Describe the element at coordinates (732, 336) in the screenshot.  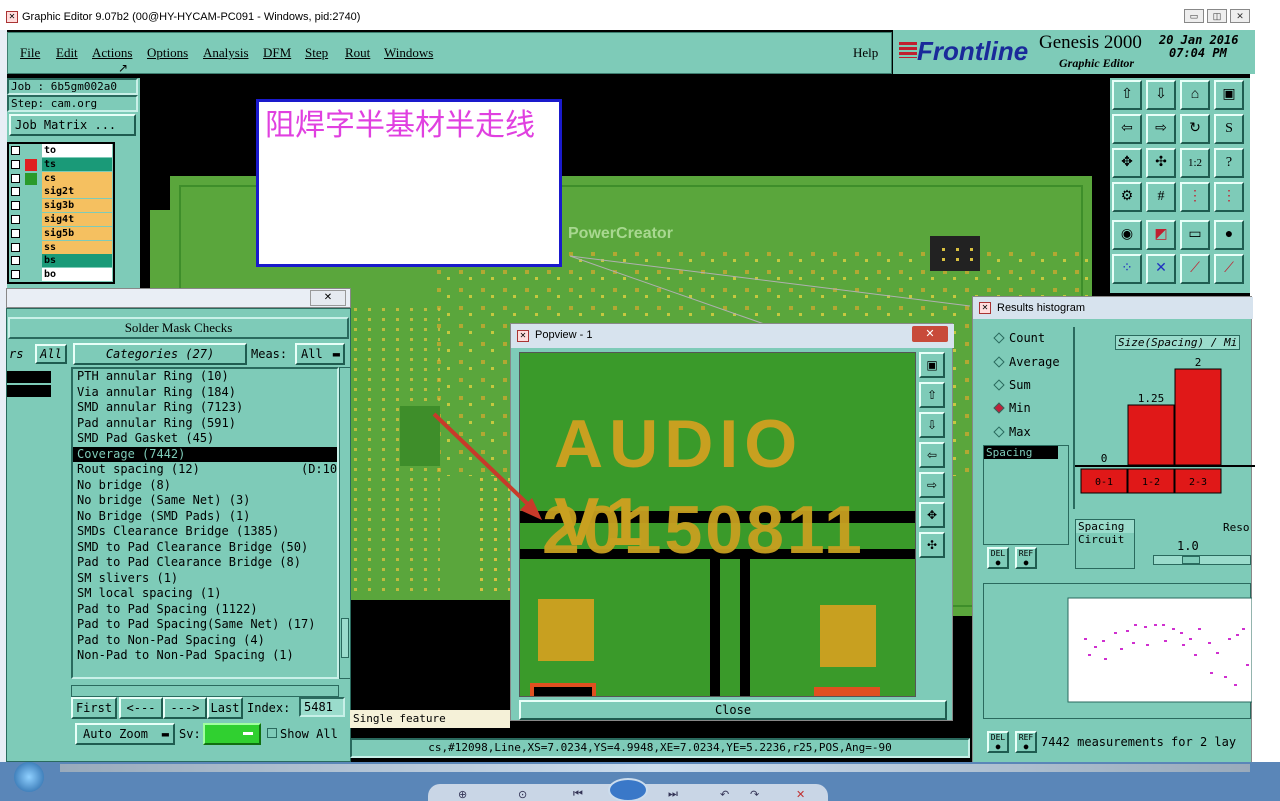
I see `popview-titlebar: ✕ Popview - 1 ✕` at that location.